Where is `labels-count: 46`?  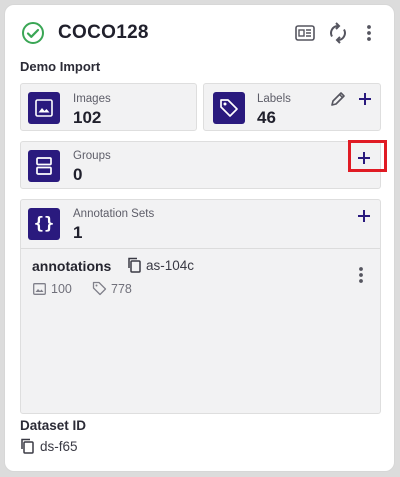
labels-count: 46 is located at coordinates (266, 117).